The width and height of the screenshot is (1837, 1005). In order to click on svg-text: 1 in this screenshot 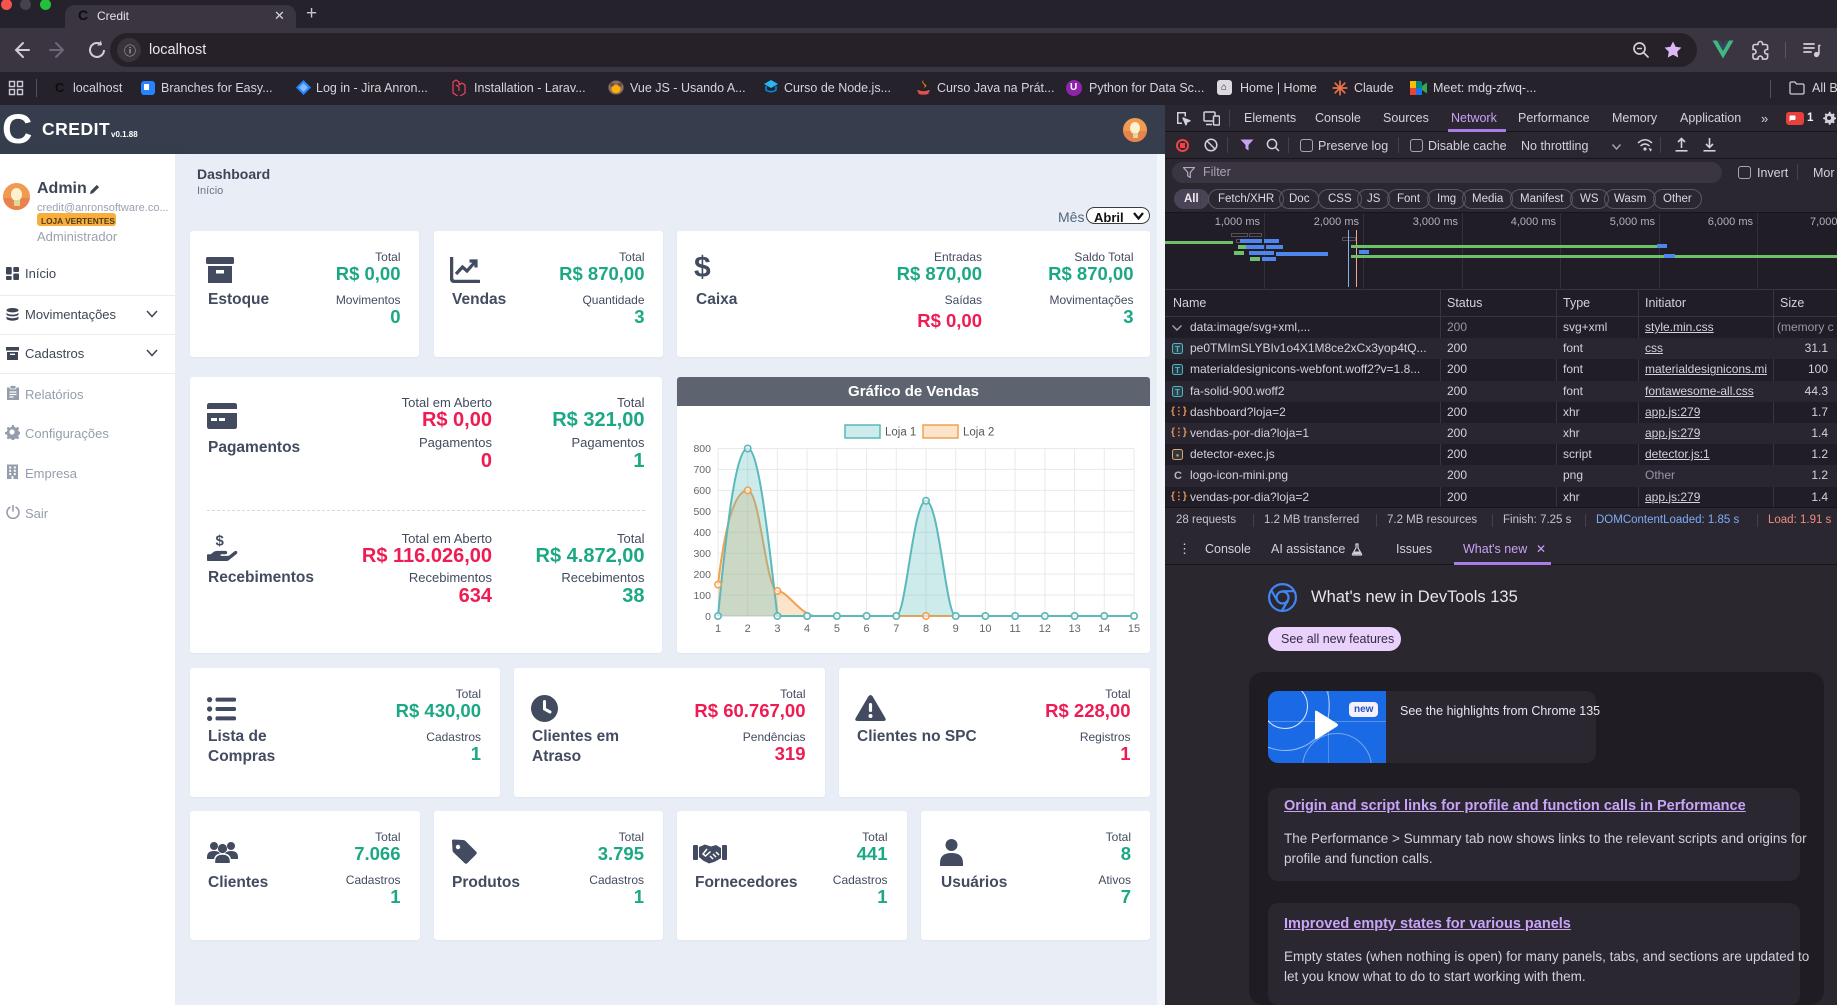, I will do `click(718, 629)`.